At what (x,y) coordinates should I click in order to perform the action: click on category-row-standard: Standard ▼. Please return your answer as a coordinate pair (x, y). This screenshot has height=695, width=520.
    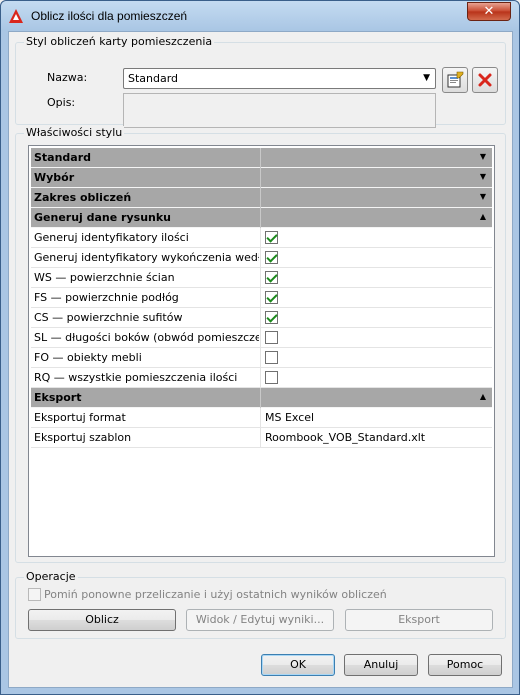
    Looking at the image, I should click on (261, 158).